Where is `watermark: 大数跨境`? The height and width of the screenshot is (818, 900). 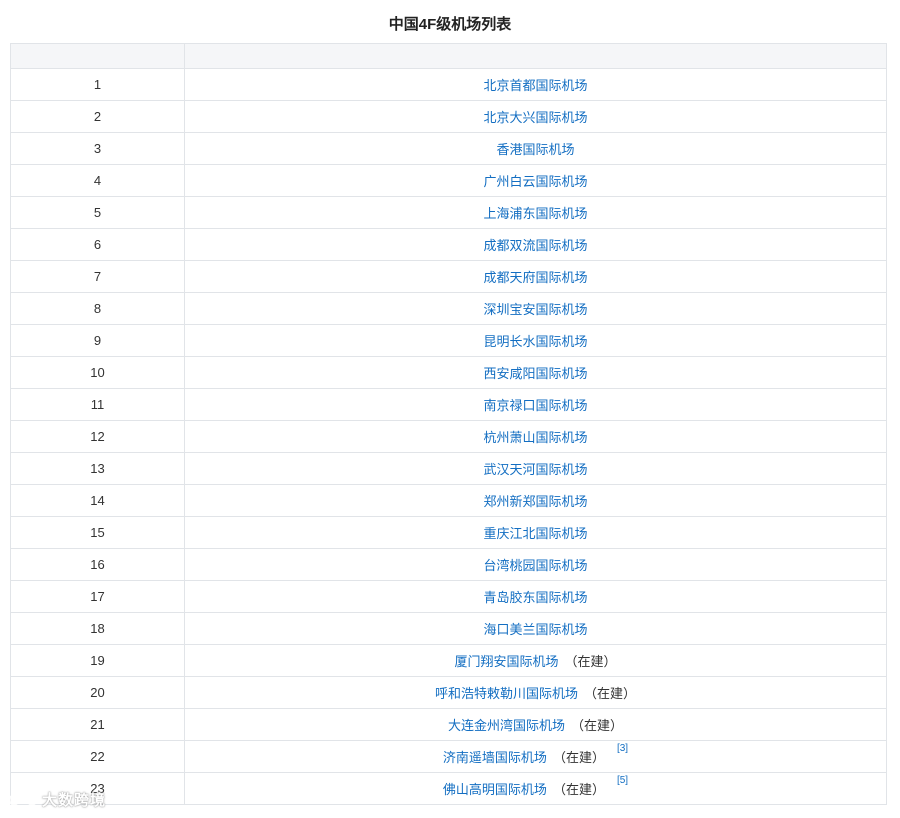
watermark: 大数跨境 is located at coordinates (57, 799).